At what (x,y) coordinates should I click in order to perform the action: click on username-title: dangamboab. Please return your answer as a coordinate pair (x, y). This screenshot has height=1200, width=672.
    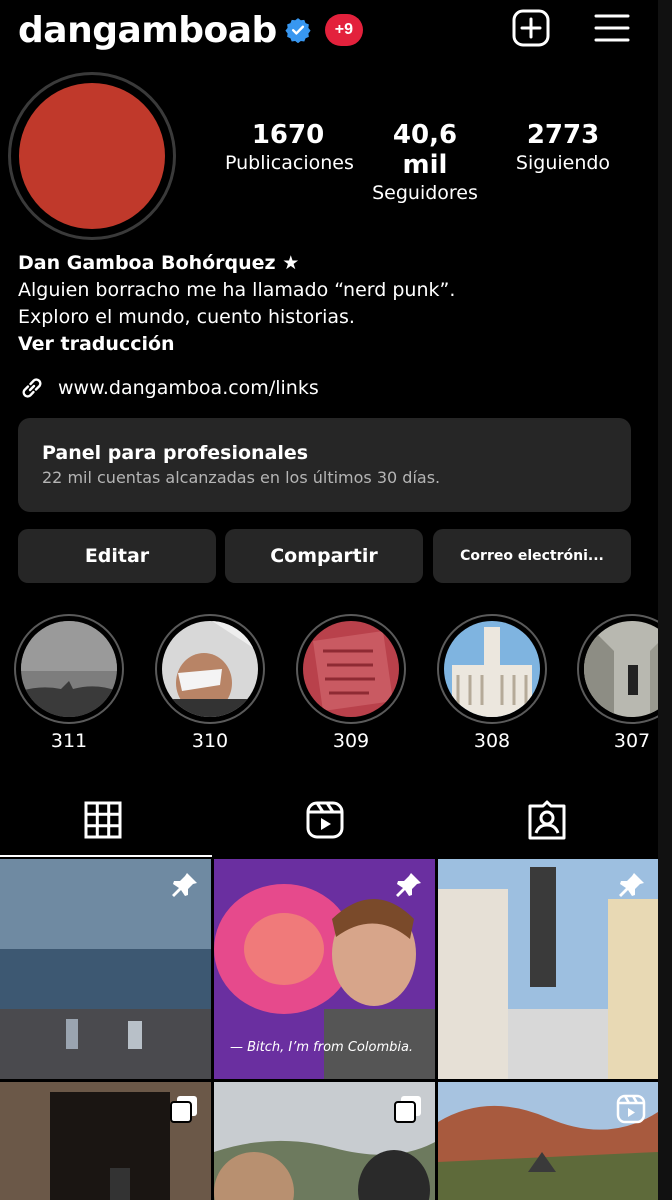
    Looking at the image, I should click on (147, 30).